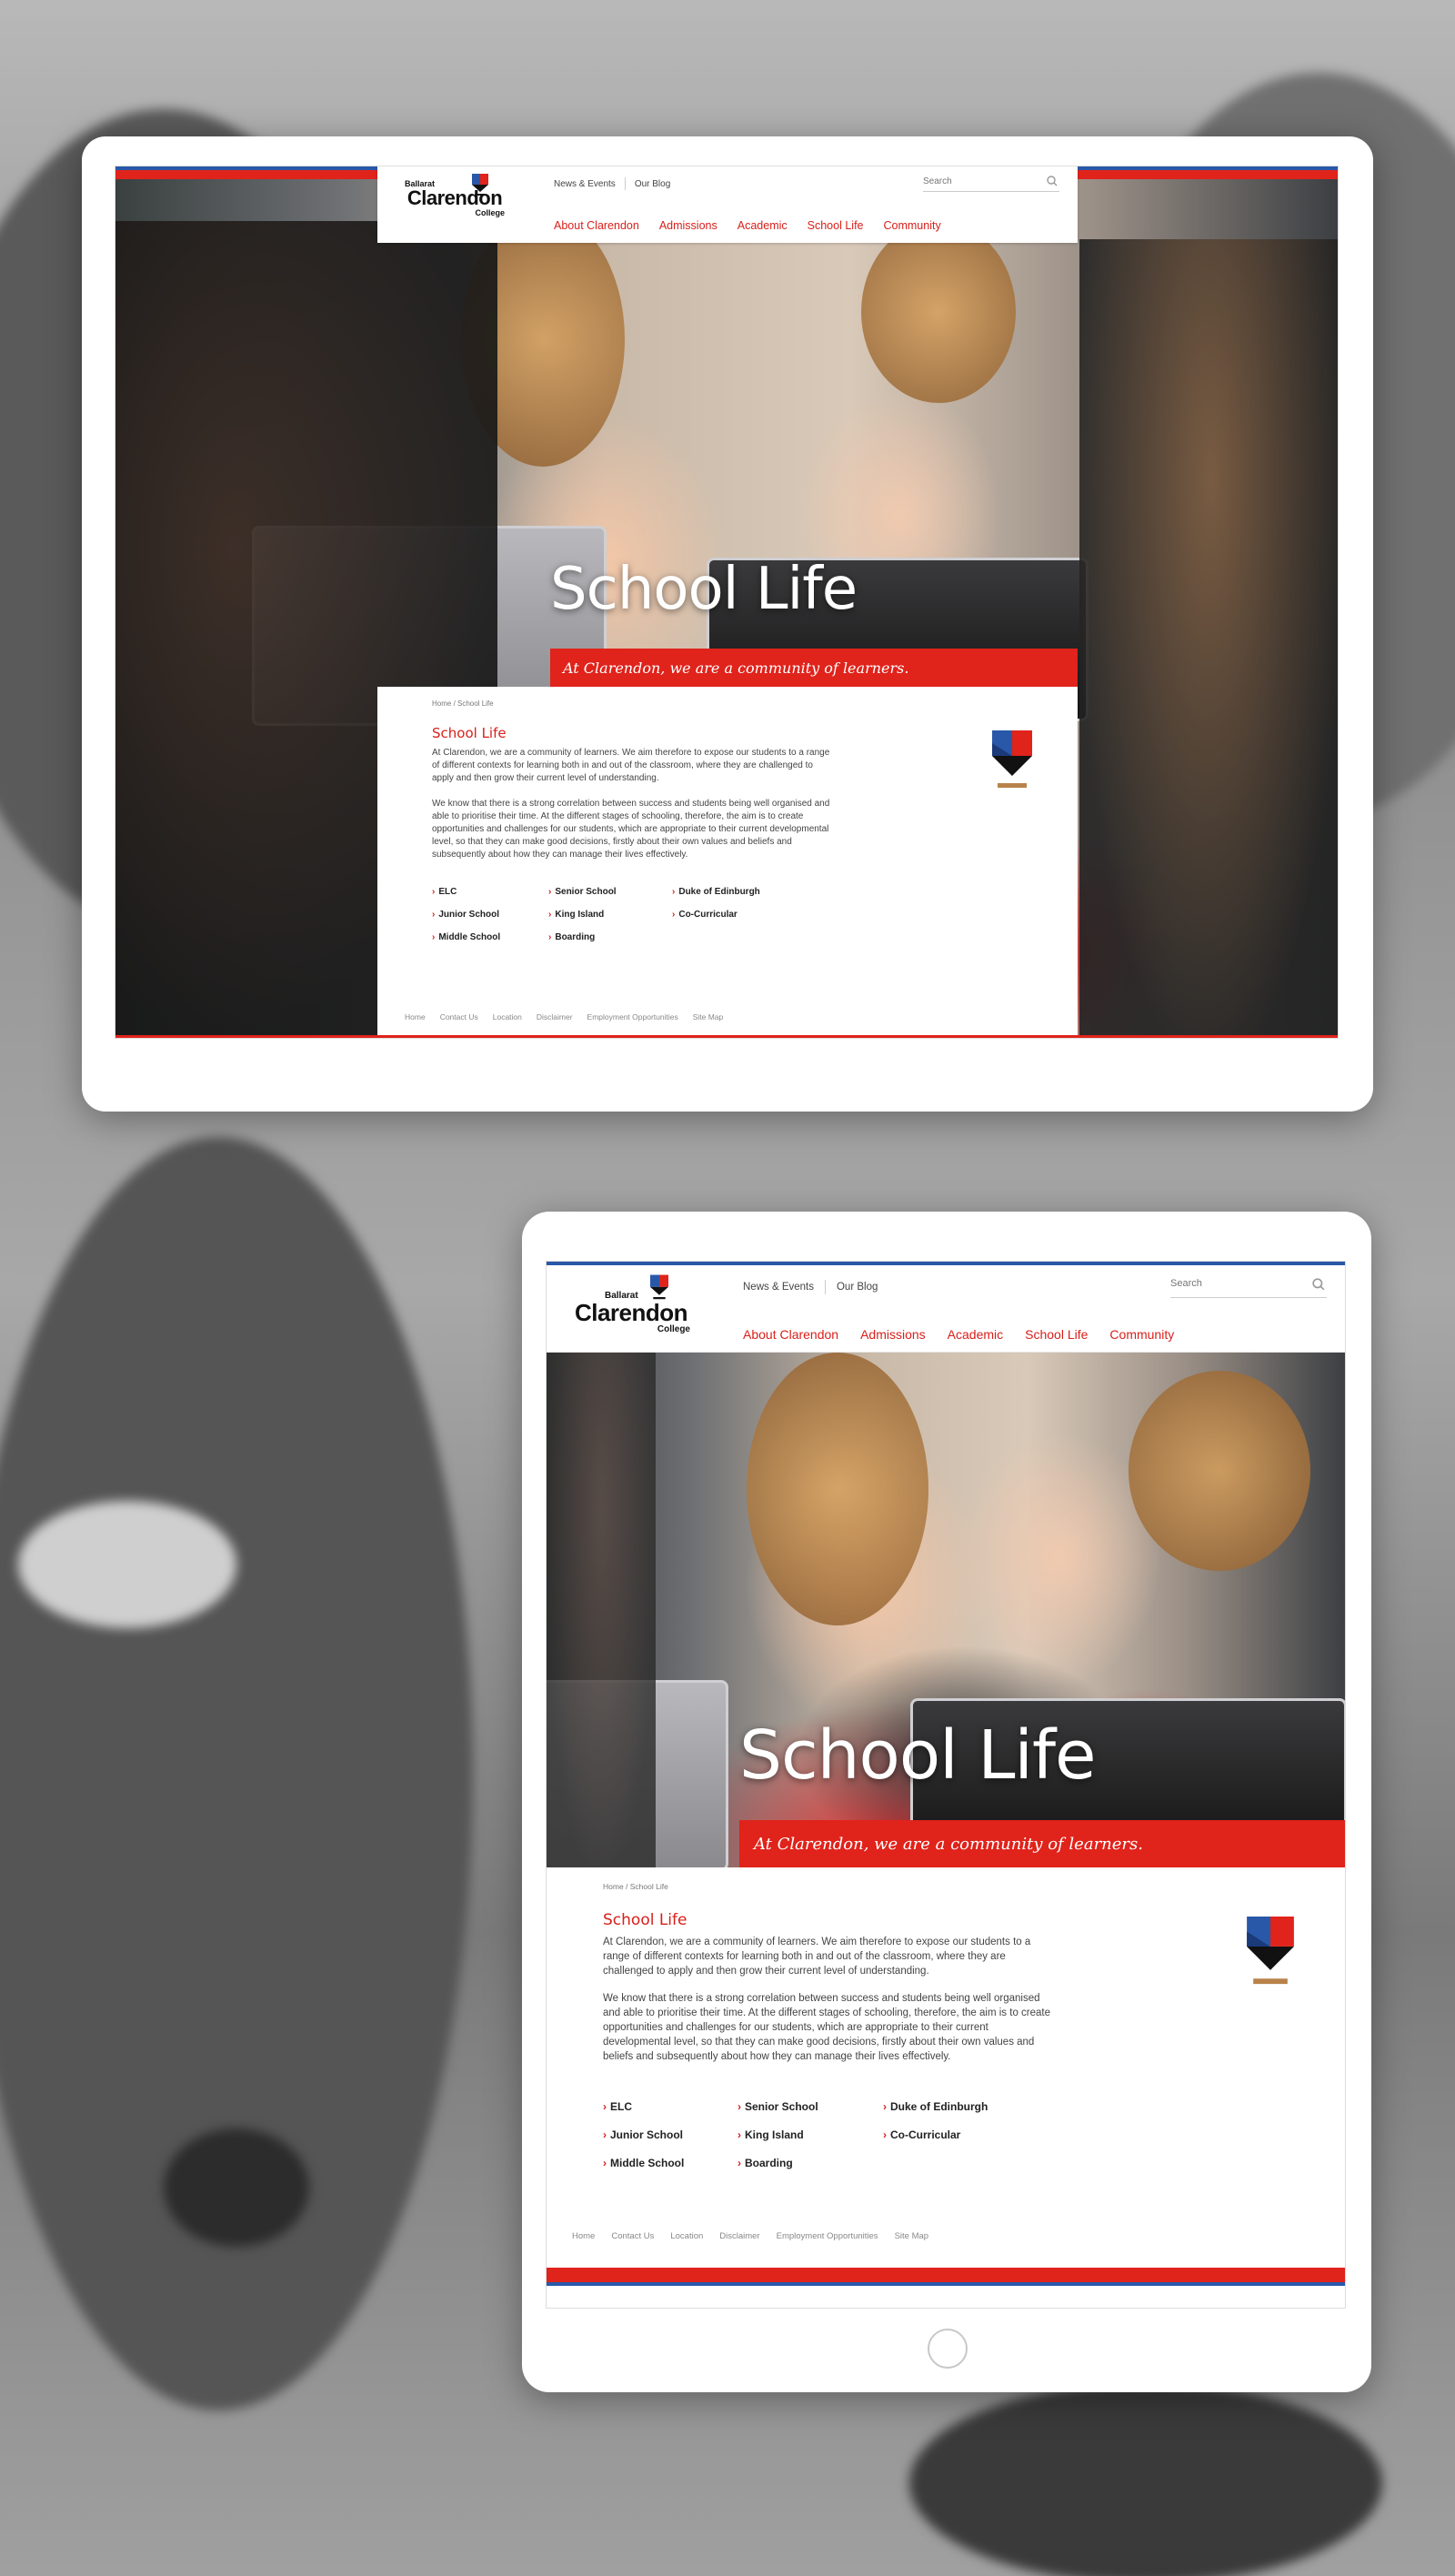  What do you see at coordinates (727, 1036) in the screenshot?
I see `bottom-stripe` at bounding box center [727, 1036].